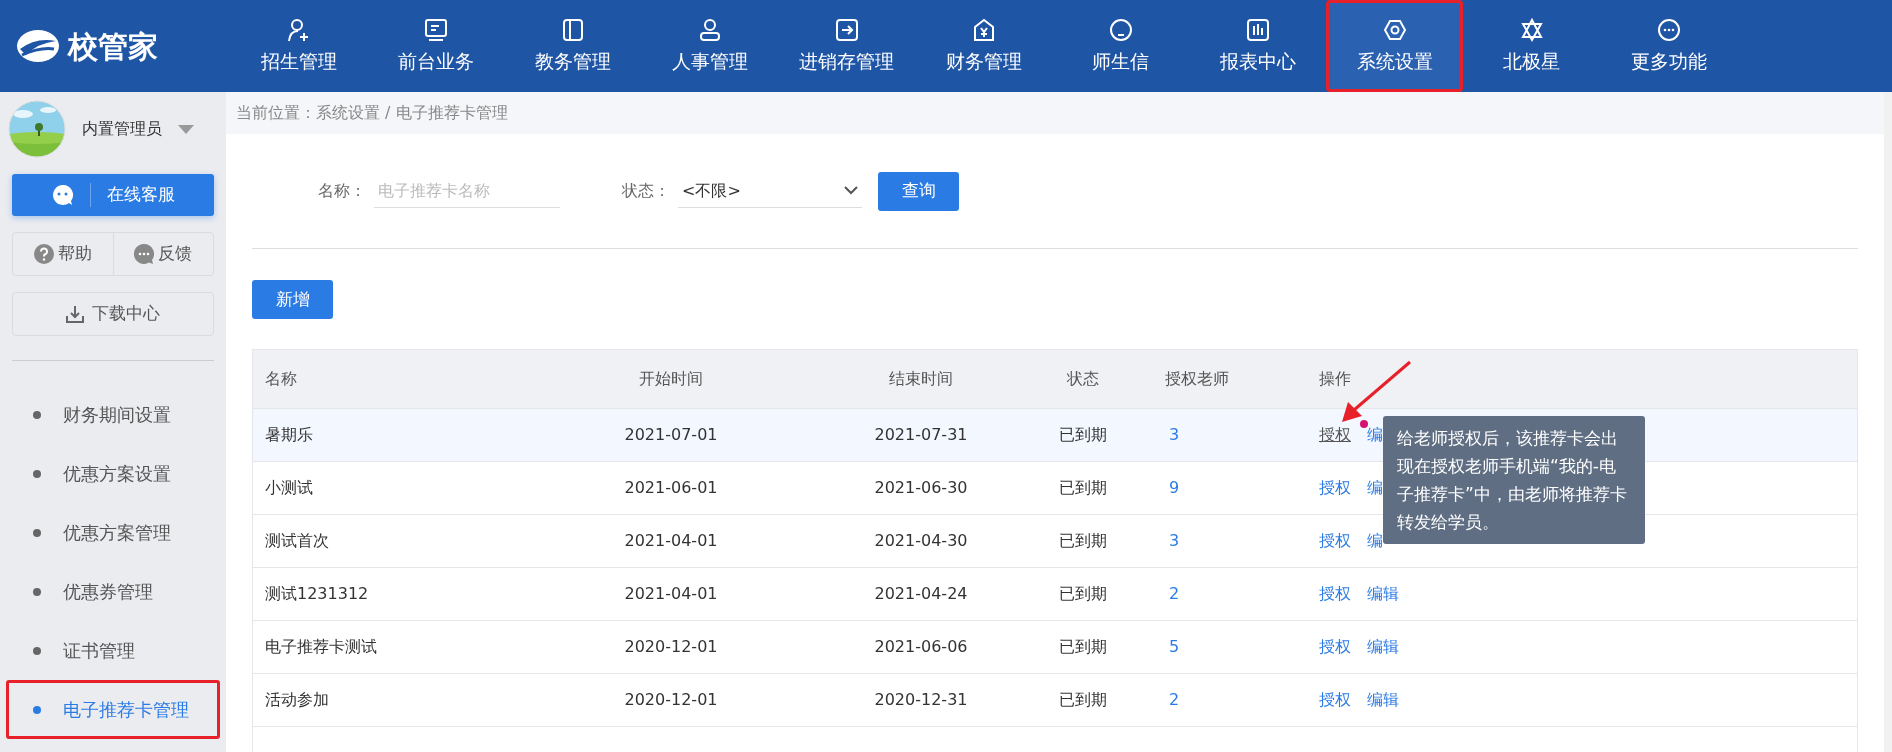  Describe the element at coordinates (1668, 46) in the screenshot. I see `nav-tab: 更多功能` at that location.